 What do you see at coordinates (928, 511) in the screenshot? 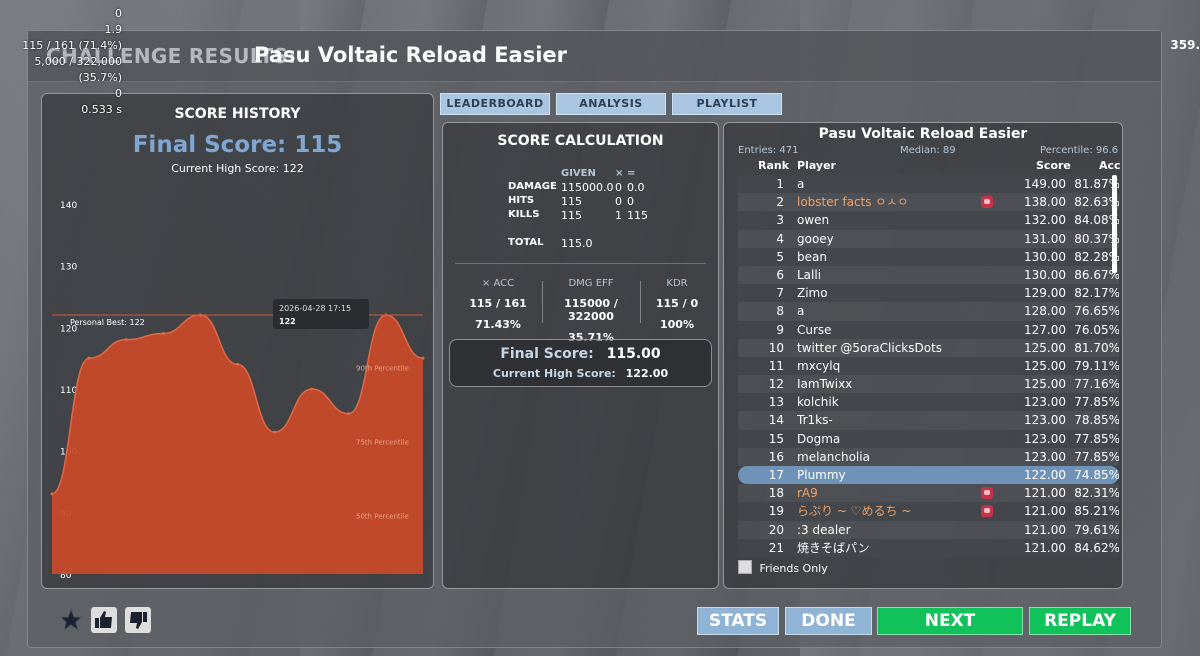
I see `leaderboard-row: 19 らぷり ~ ♡めるち ~121.00 85.21%` at bounding box center [928, 511].